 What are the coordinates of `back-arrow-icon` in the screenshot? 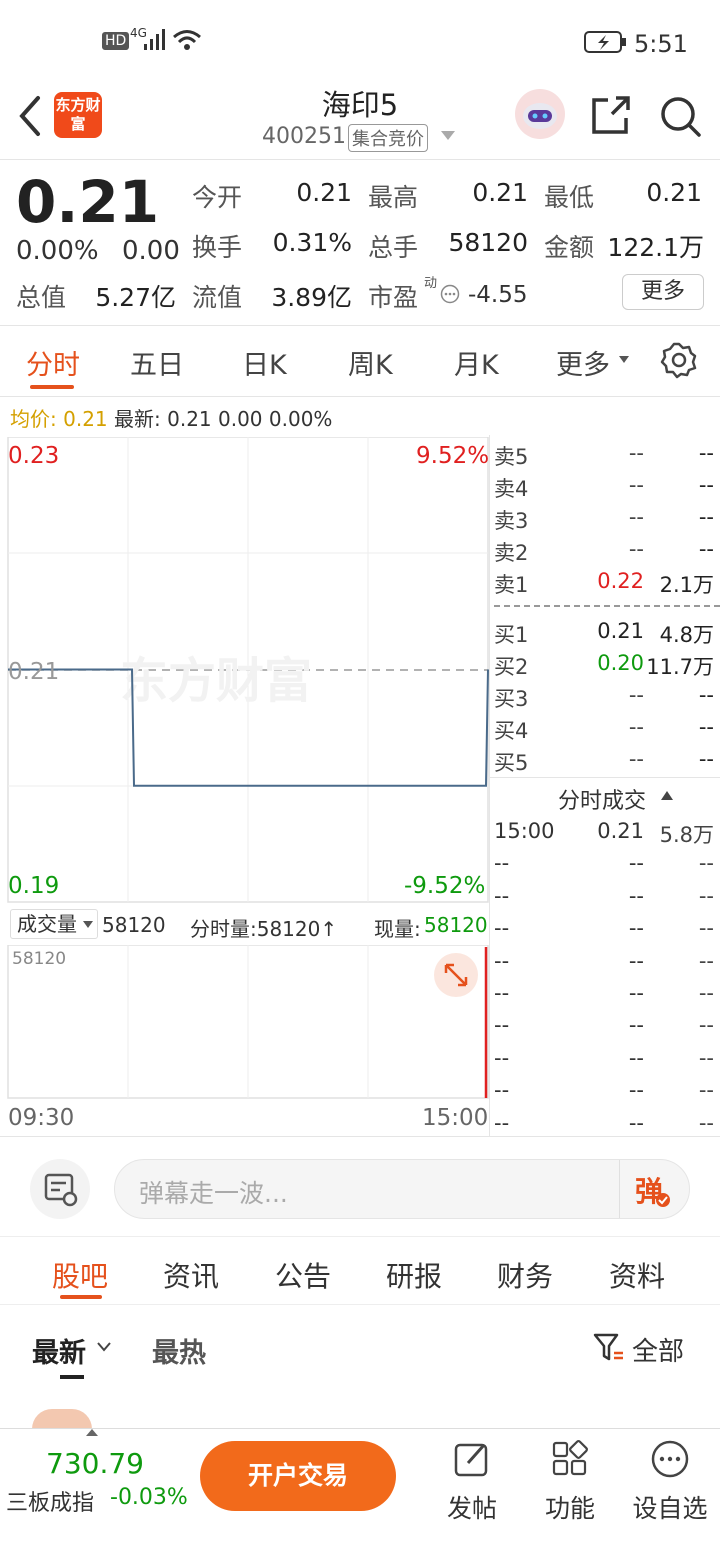 It's located at (29, 116).